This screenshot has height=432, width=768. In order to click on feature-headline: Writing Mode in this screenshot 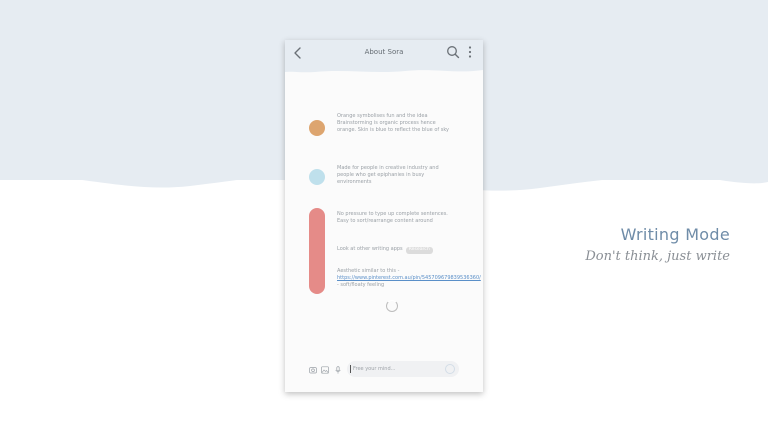, I will do `click(675, 234)`.